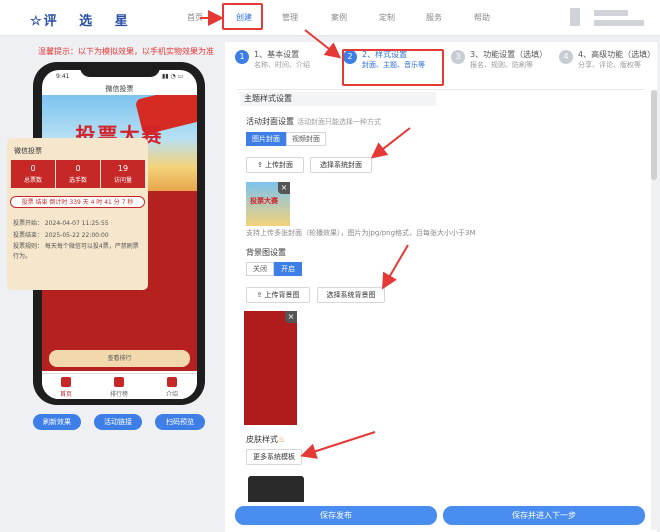 The image size is (660, 532). I want to click on nav-service: 服务, so click(434, 17).